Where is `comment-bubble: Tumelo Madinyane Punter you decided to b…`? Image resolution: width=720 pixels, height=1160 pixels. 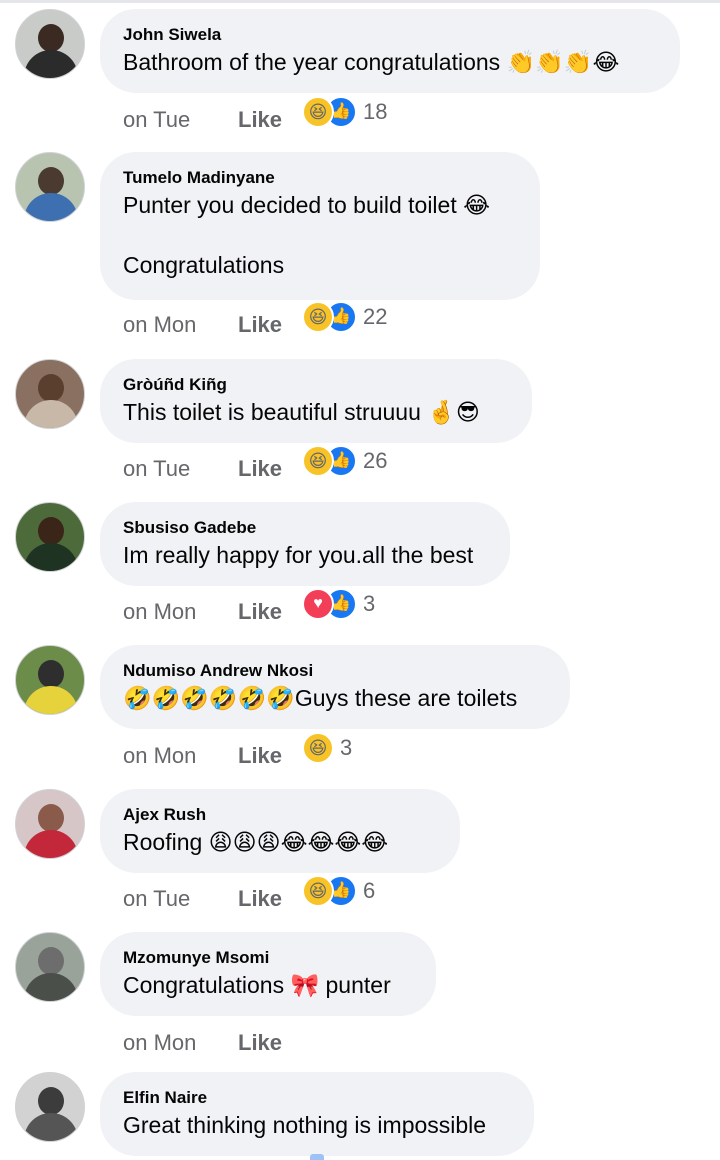
comment-bubble: Tumelo Madinyane Punter you decided to b… is located at coordinates (320, 226).